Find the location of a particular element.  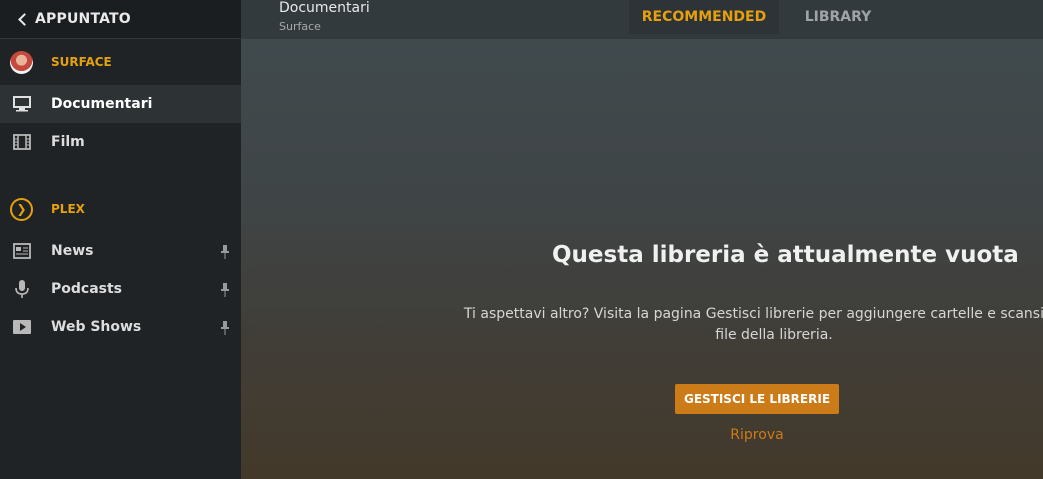

sidebar-item-podcasts: Podcasts is located at coordinates (120, 289).